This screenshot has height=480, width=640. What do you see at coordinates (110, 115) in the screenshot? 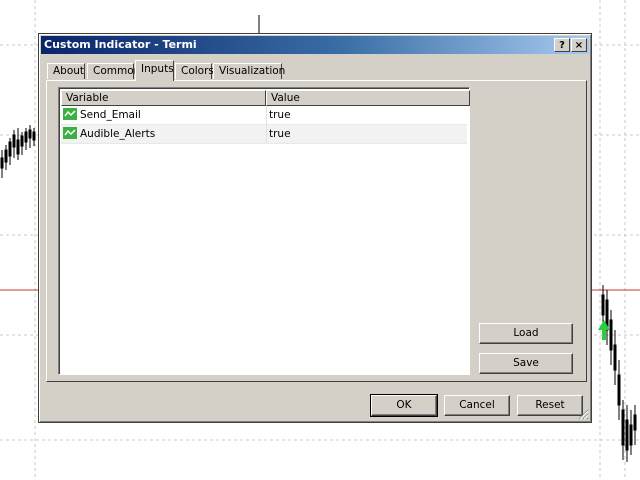
I see `variable-name: Send_Email` at bounding box center [110, 115].